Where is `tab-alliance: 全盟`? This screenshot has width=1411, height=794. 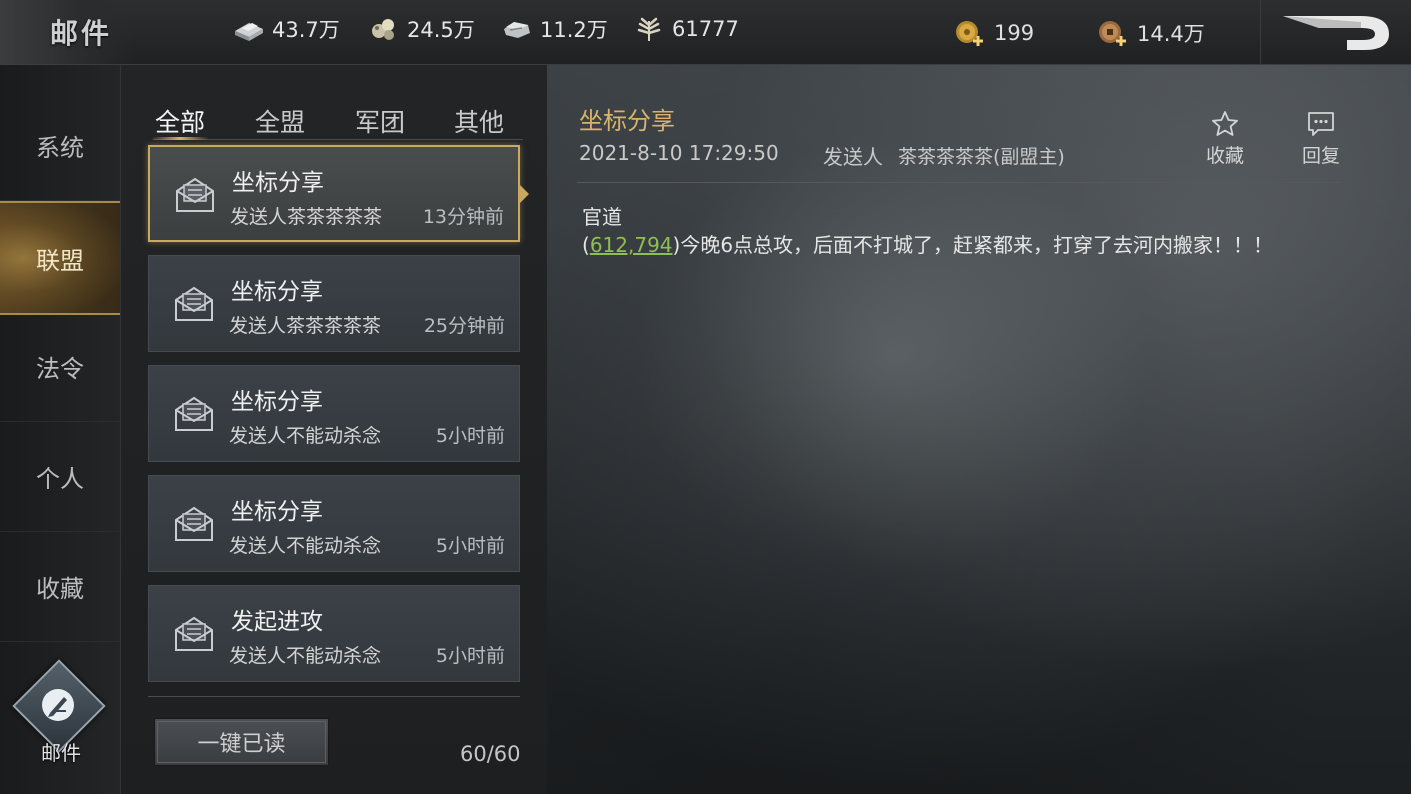 tab-alliance: 全盟 is located at coordinates (280, 120).